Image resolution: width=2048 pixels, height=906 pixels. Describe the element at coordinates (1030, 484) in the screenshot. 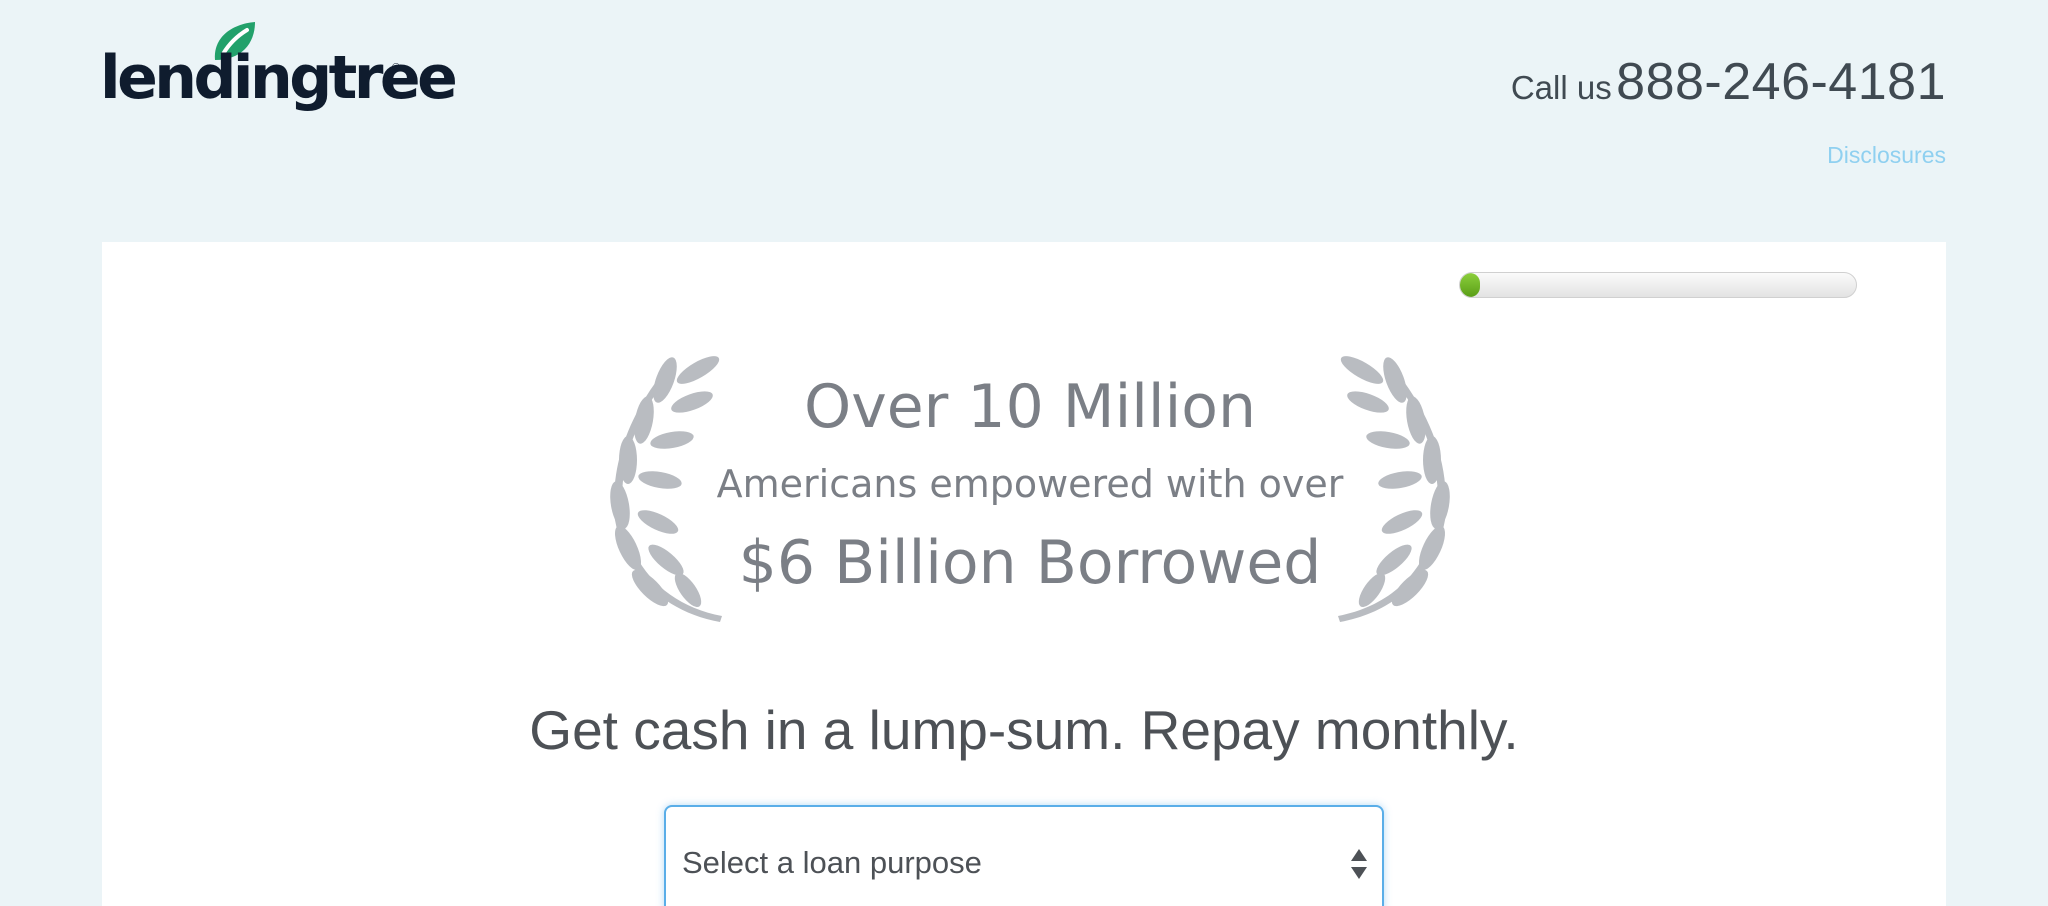

I see `award-subline: Americans empowered with over` at that location.